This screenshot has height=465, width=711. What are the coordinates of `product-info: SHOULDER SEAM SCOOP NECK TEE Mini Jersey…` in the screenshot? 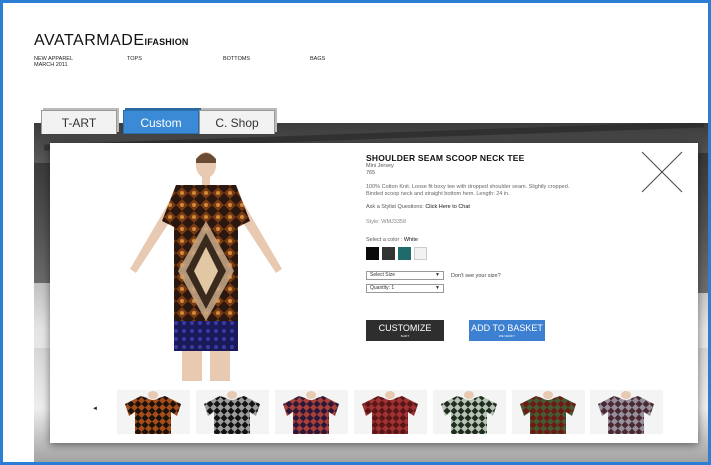 It's located at (491, 206).